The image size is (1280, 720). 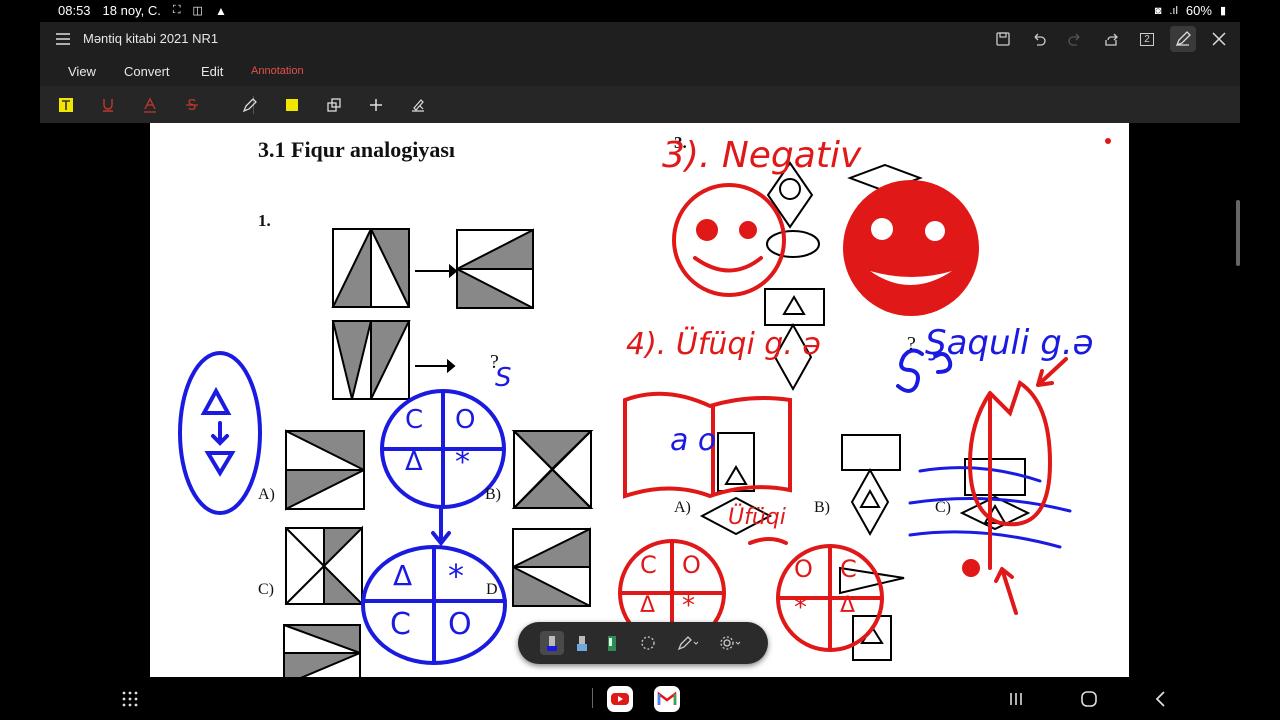 I want to click on handwritten-saquli: Şaquli g.ə, so click(x=1009, y=343).